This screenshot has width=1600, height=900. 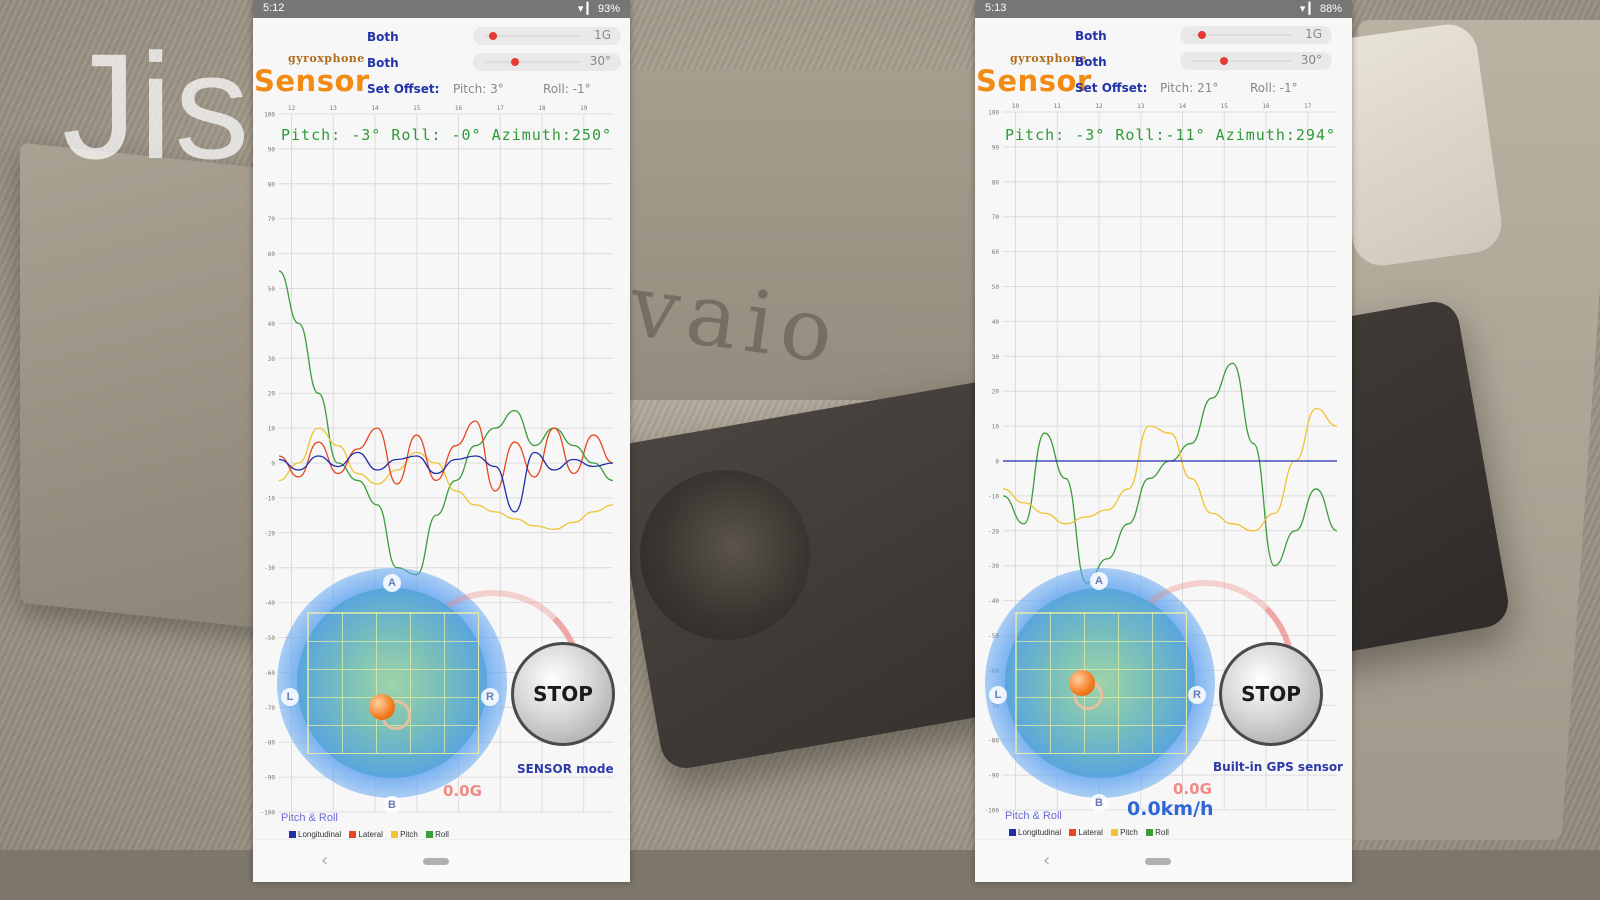 I want to click on bottom-edge, so click(x=800, y=875).